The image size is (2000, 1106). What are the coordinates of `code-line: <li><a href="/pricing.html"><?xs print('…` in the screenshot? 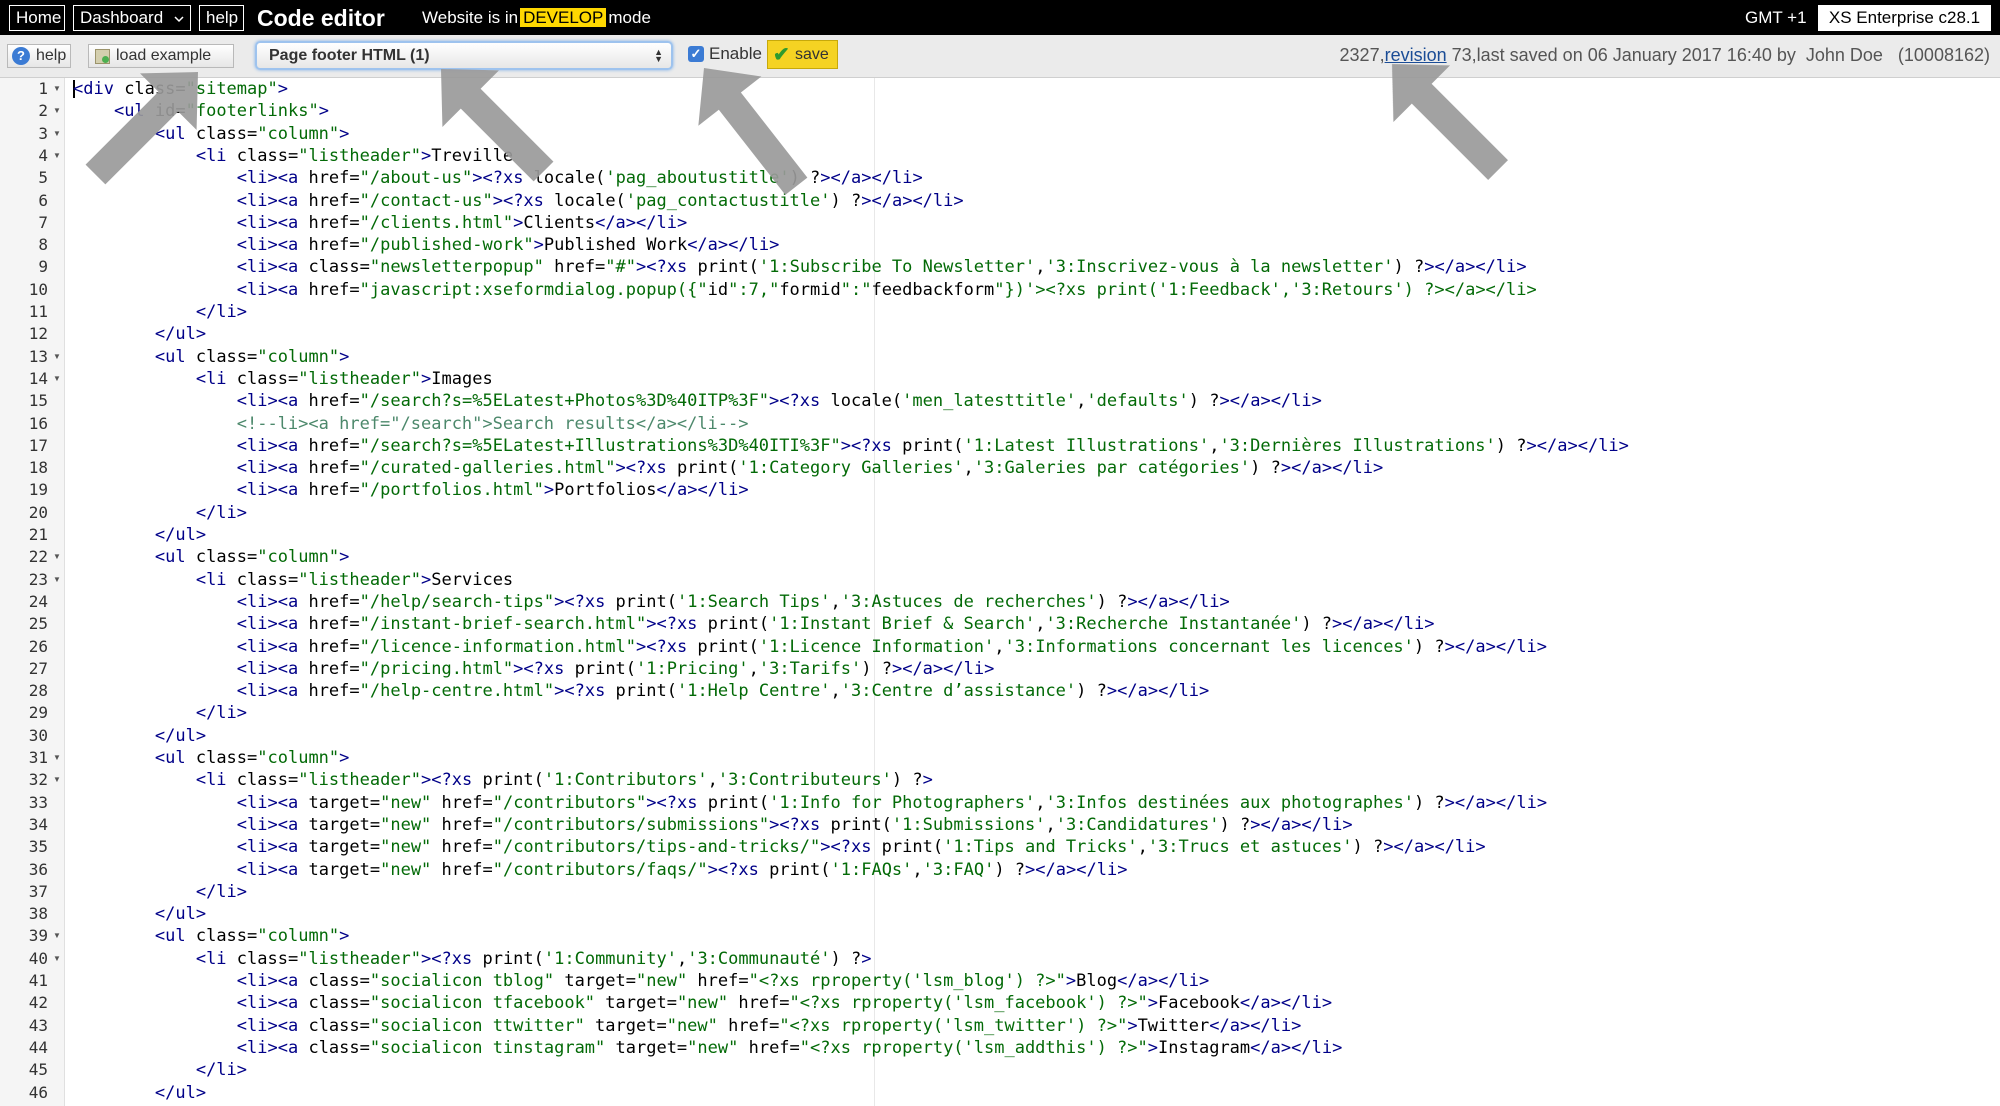 It's located at (534, 669).